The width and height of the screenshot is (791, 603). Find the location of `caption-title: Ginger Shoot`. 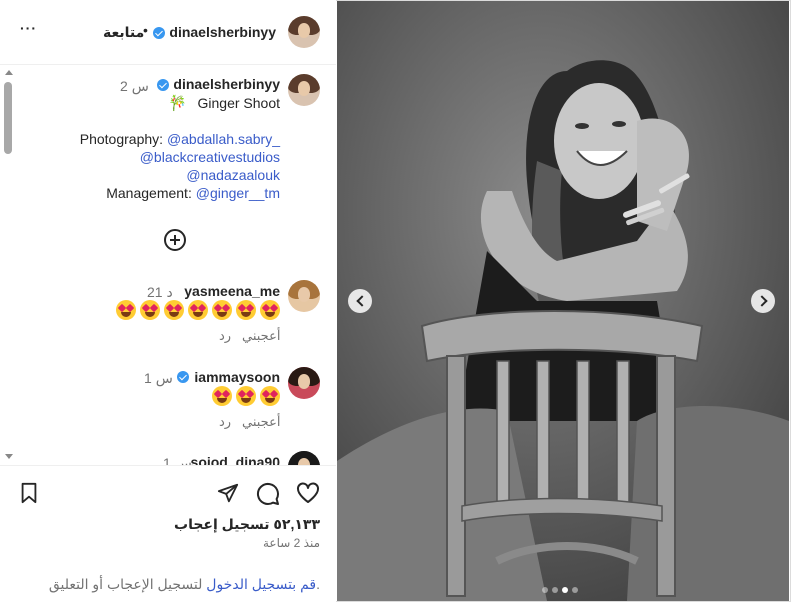

caption-title: Ginger Shoot is located at coordinates (239, 103).